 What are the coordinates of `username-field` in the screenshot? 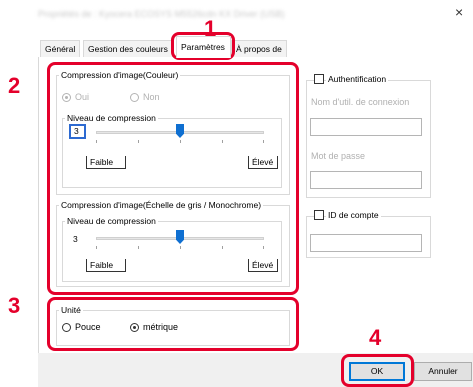 It's located at (366, 127).